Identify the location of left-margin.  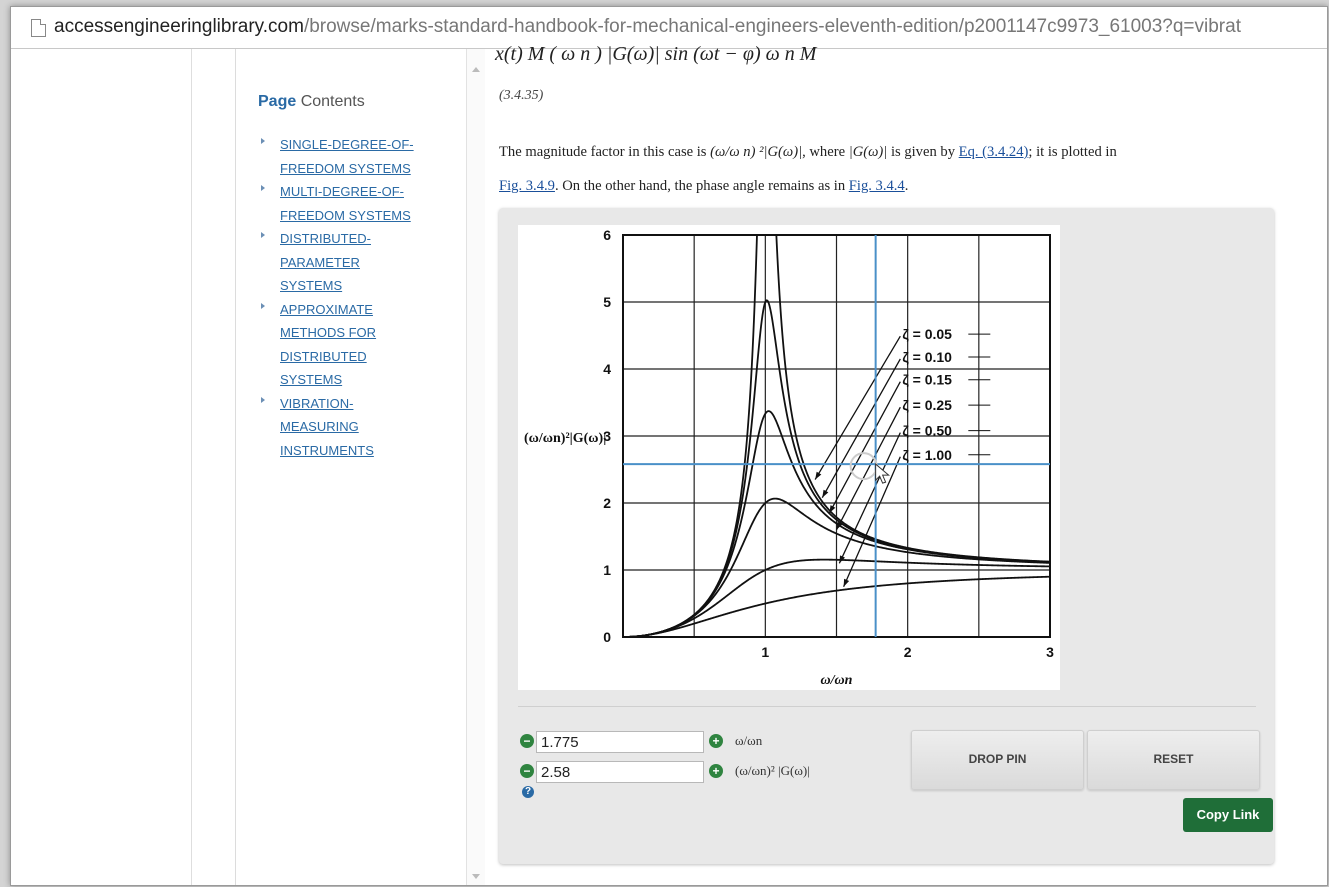
(101, 467).